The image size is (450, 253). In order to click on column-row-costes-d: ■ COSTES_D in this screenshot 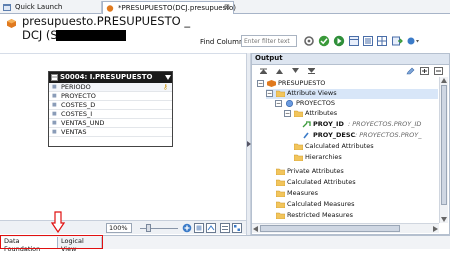, I will do `click(110, 105)`.